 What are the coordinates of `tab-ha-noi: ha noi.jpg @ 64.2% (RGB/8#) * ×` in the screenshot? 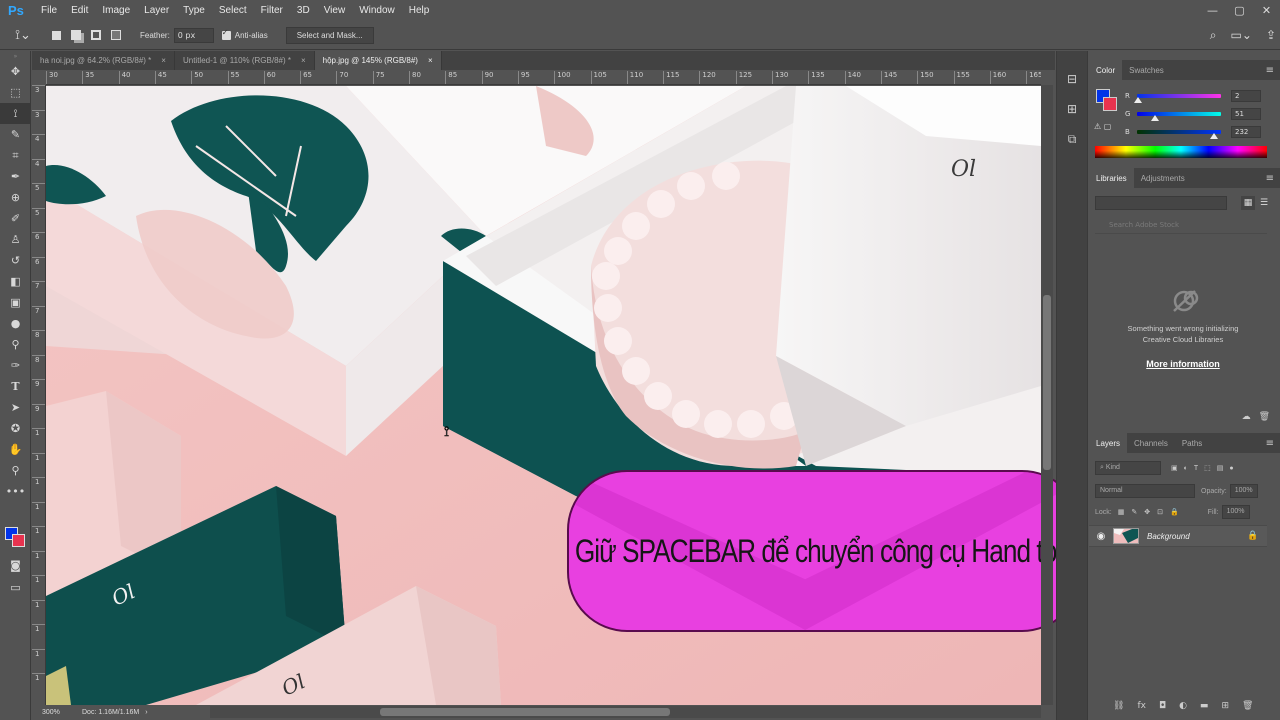 It's located at (103, 60).